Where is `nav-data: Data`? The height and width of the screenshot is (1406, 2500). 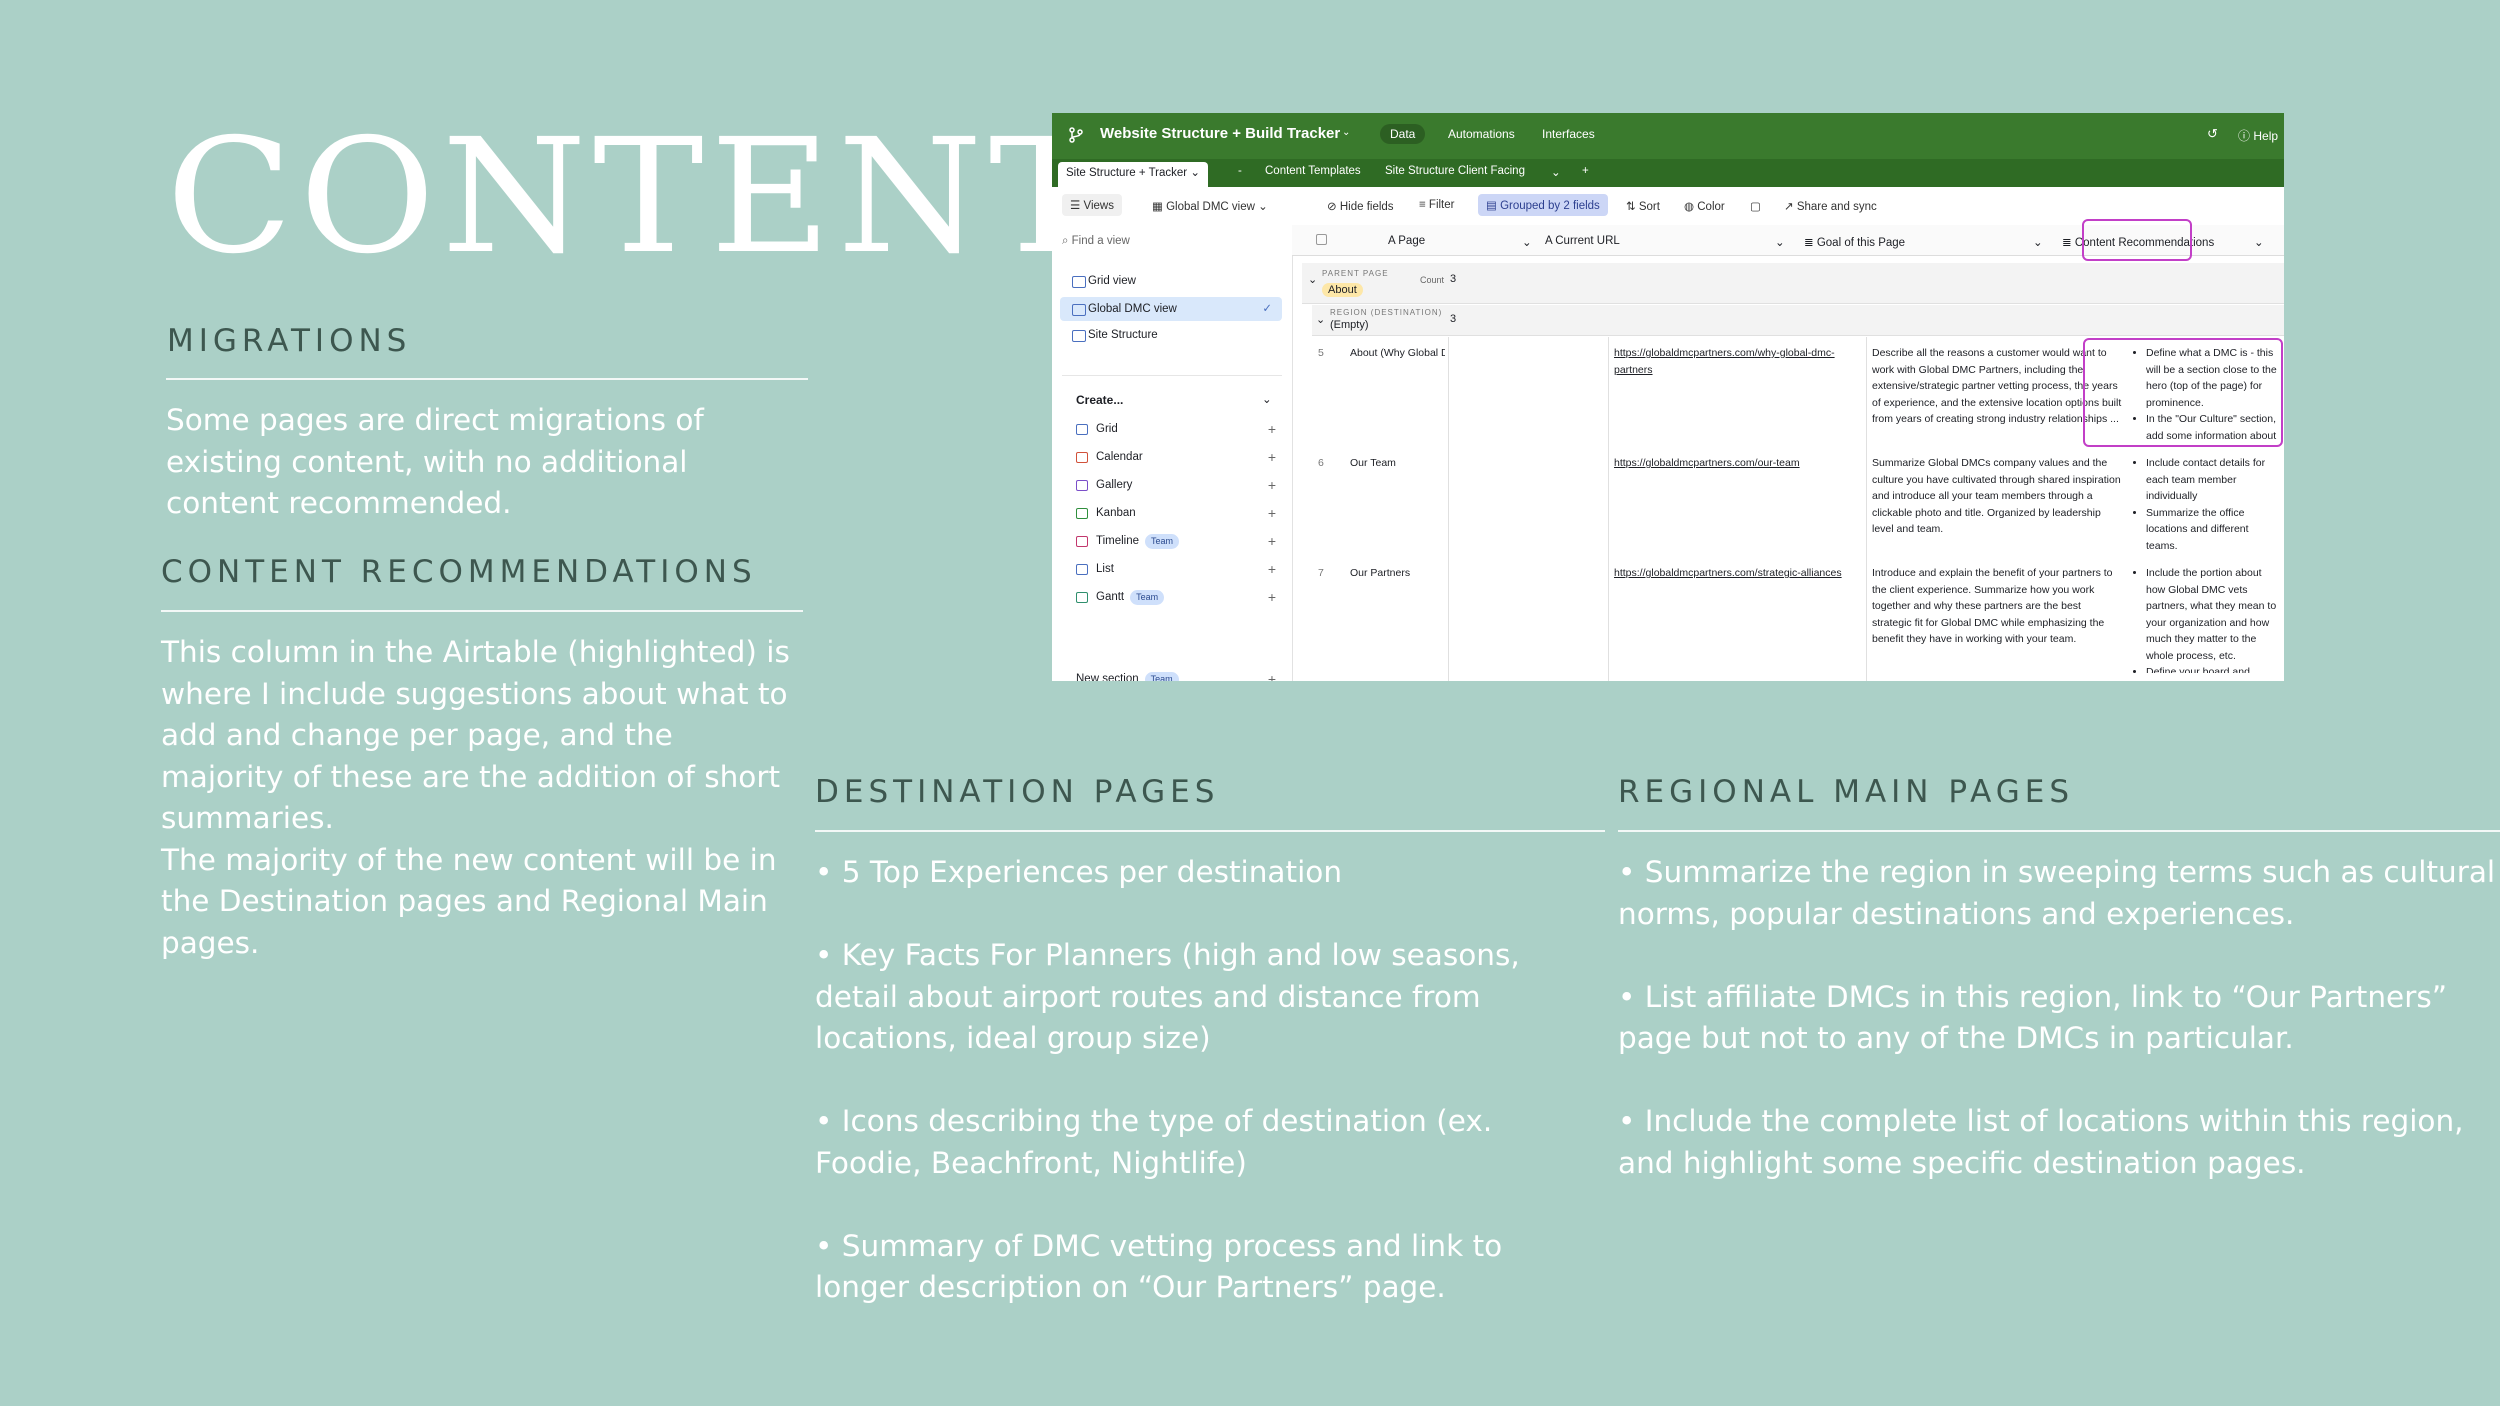 nav-data: Data is located at coordinates (1403, 134).